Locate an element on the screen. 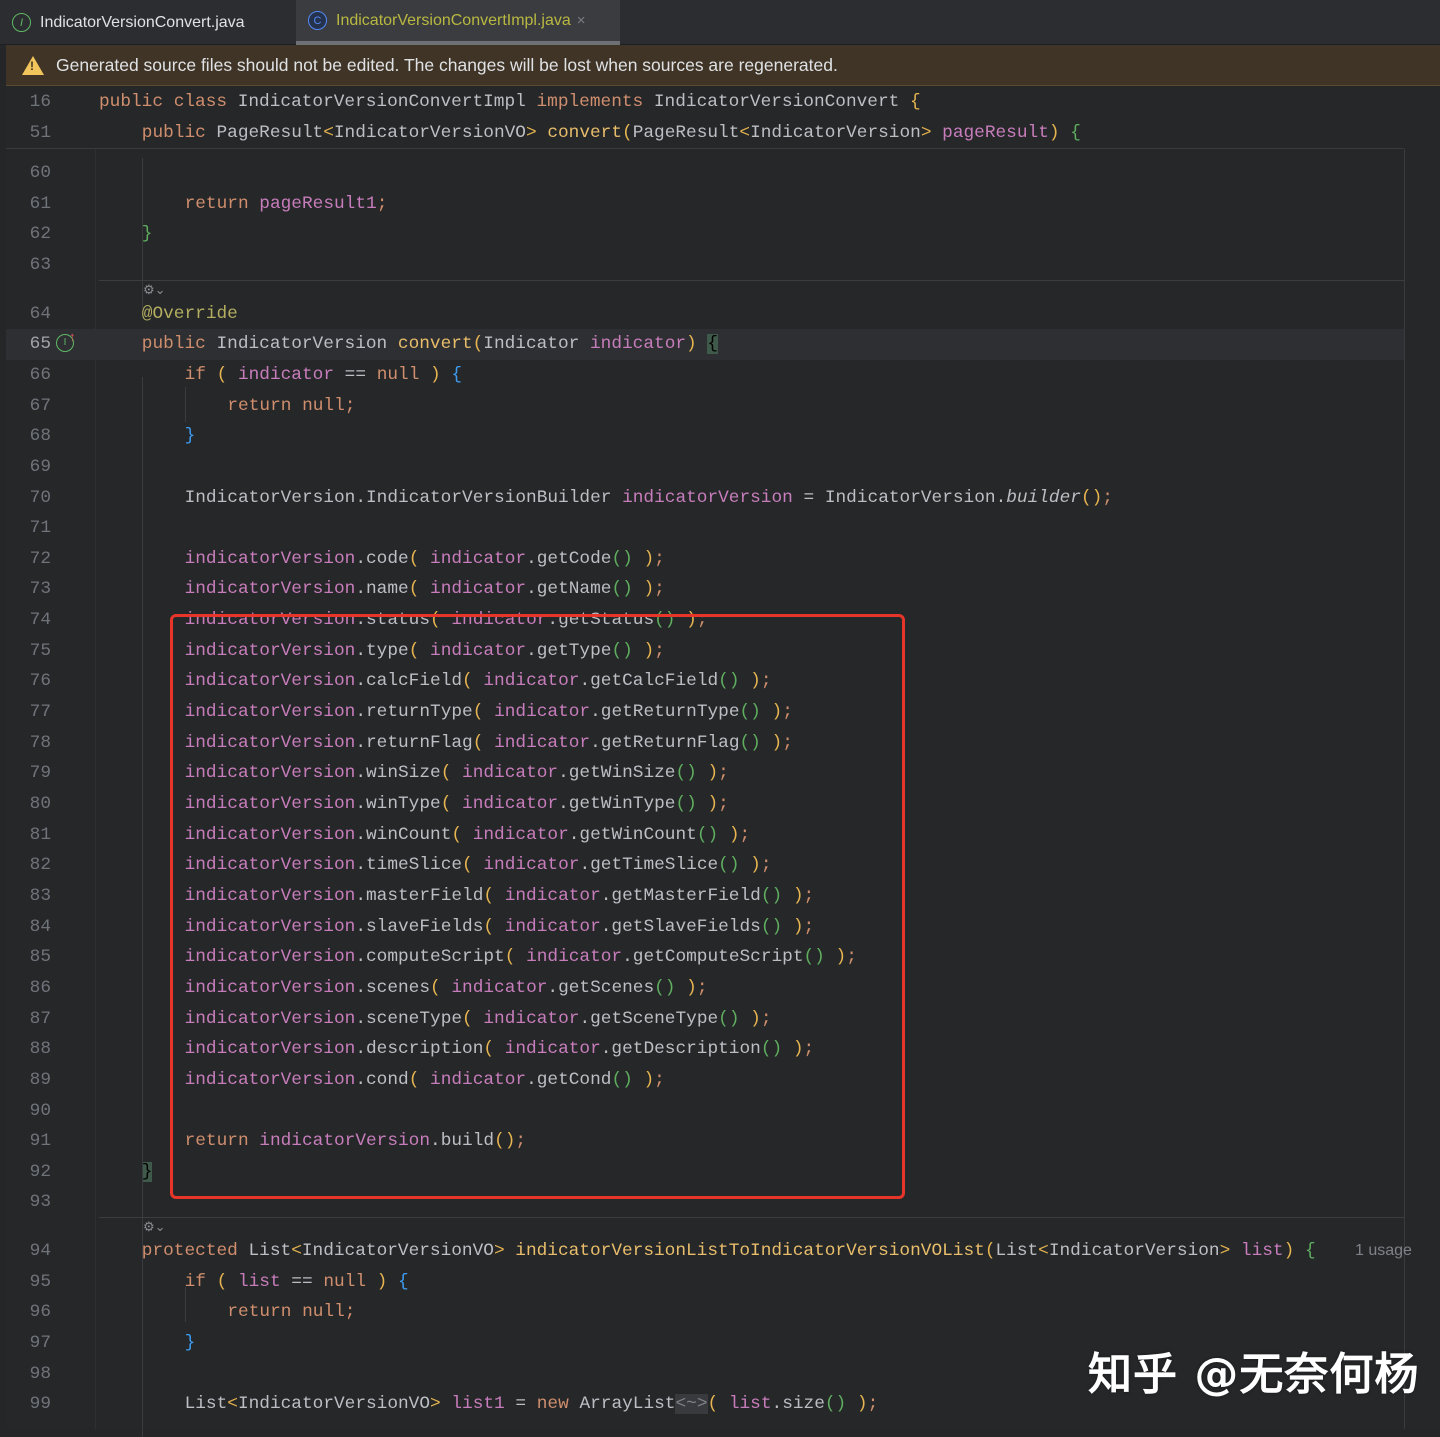 This screenshot has width=1440, height=1437. tab-indicator-version-convert: I IndicatorVersionConvert.java is located at coordinates (146, 22).